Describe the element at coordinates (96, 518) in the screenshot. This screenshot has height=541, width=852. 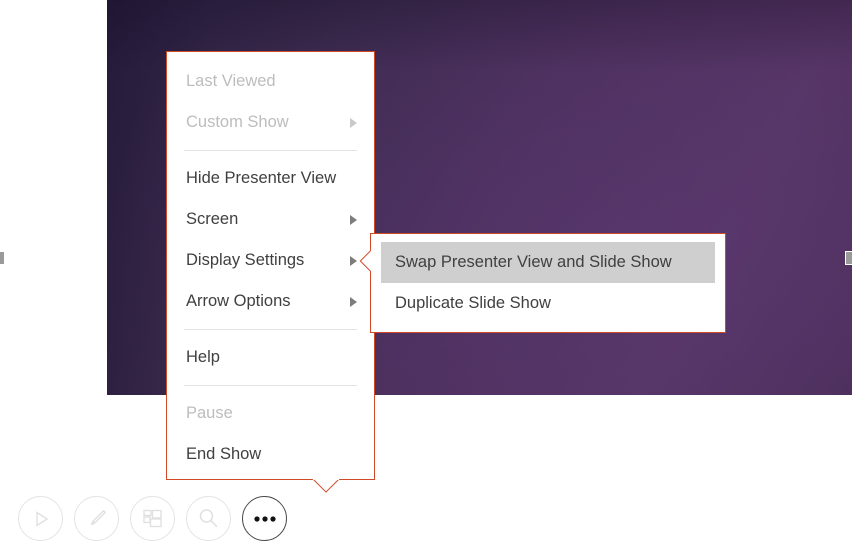
I see `pen-button` at that location.